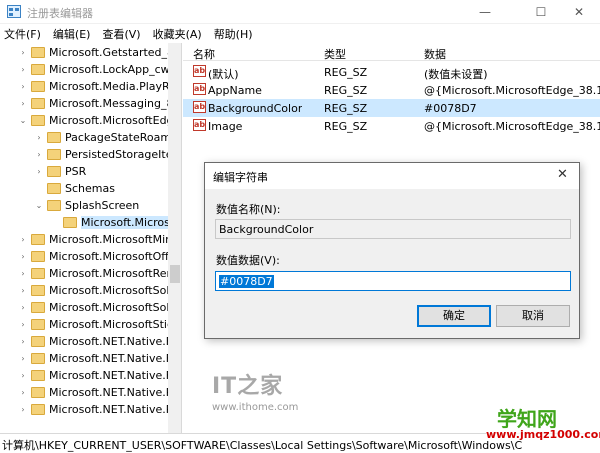 The width and height of the screenshot is (600, 453). I want to click on tree-node: › Microsoft.Media.PlayRea, so click(100, 86).